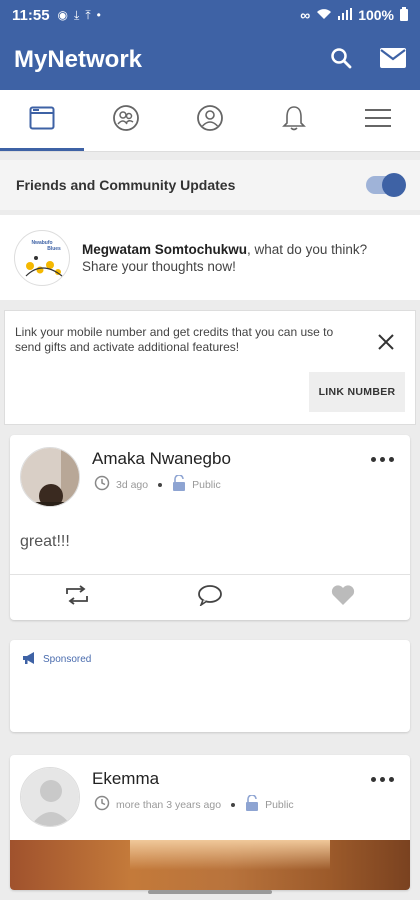 The width and height of the screenshot is (420, 900). What do you see at coordinates (210, 686) in the screenshot?
I see `sponsored-card: Sponsored` at bounding box center [210, 686].